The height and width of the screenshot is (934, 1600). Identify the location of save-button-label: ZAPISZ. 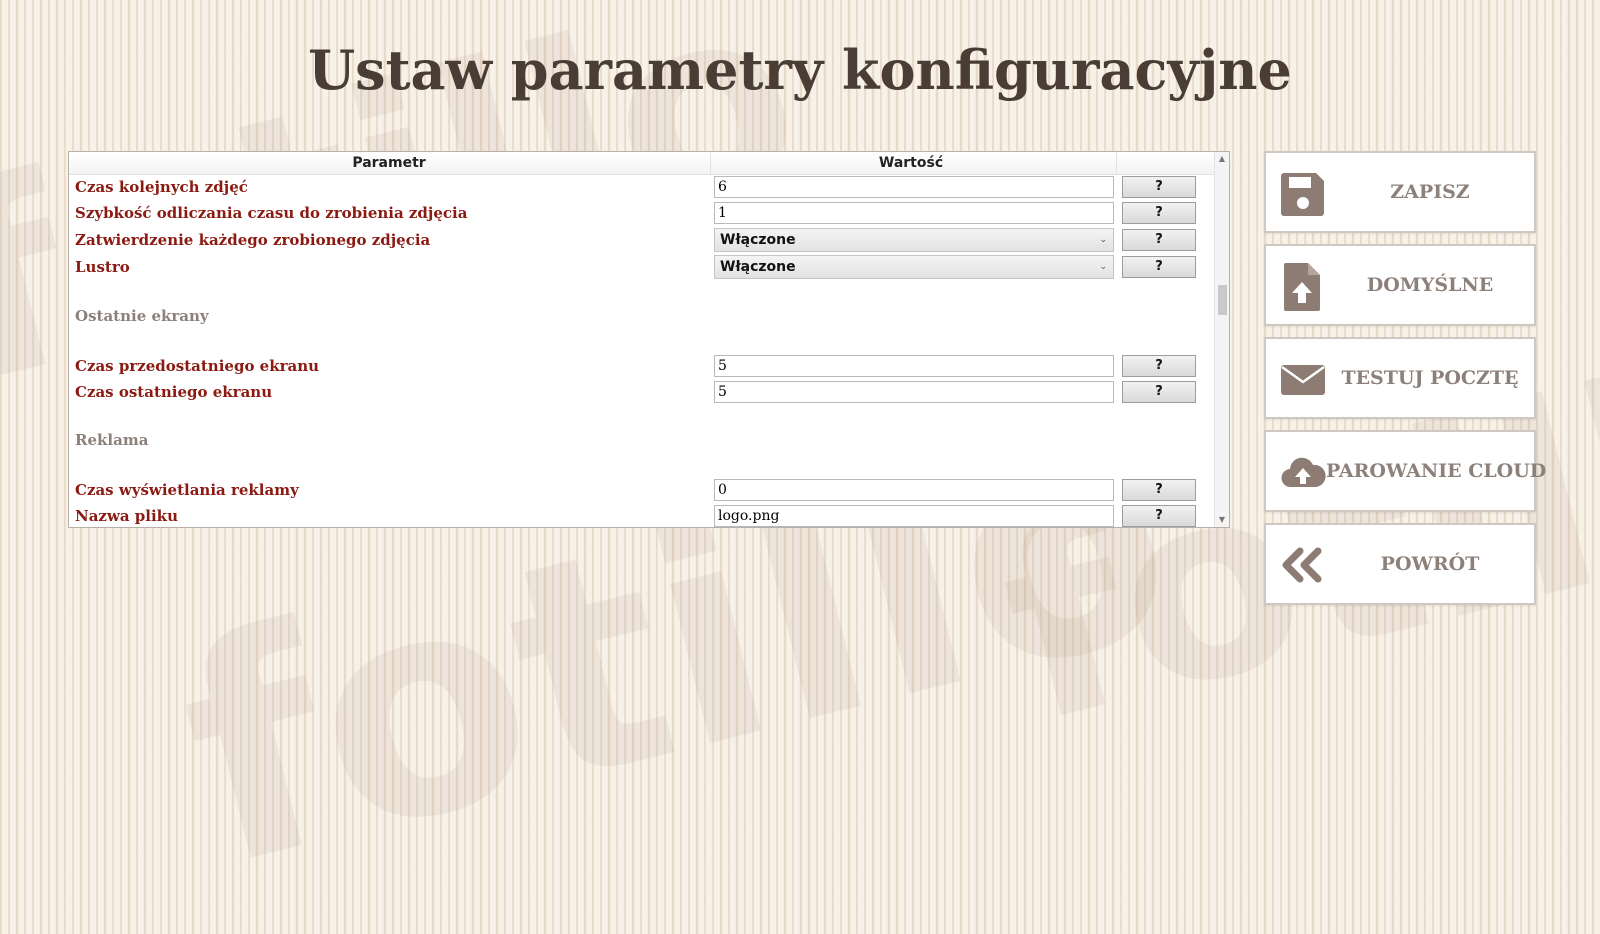
(1430, 192).